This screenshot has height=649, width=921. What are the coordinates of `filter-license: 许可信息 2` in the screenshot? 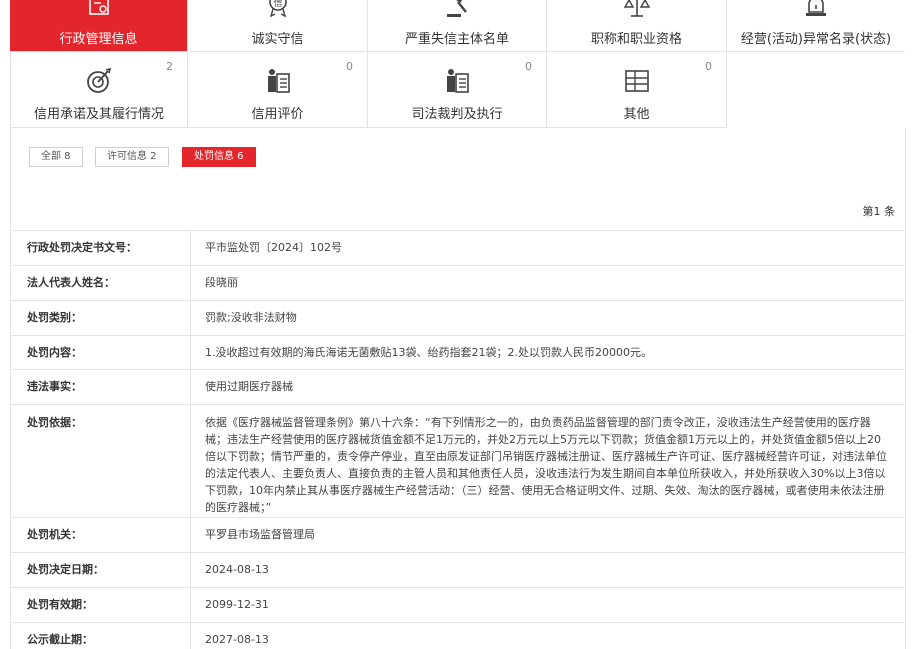 It's located at (132, 157).